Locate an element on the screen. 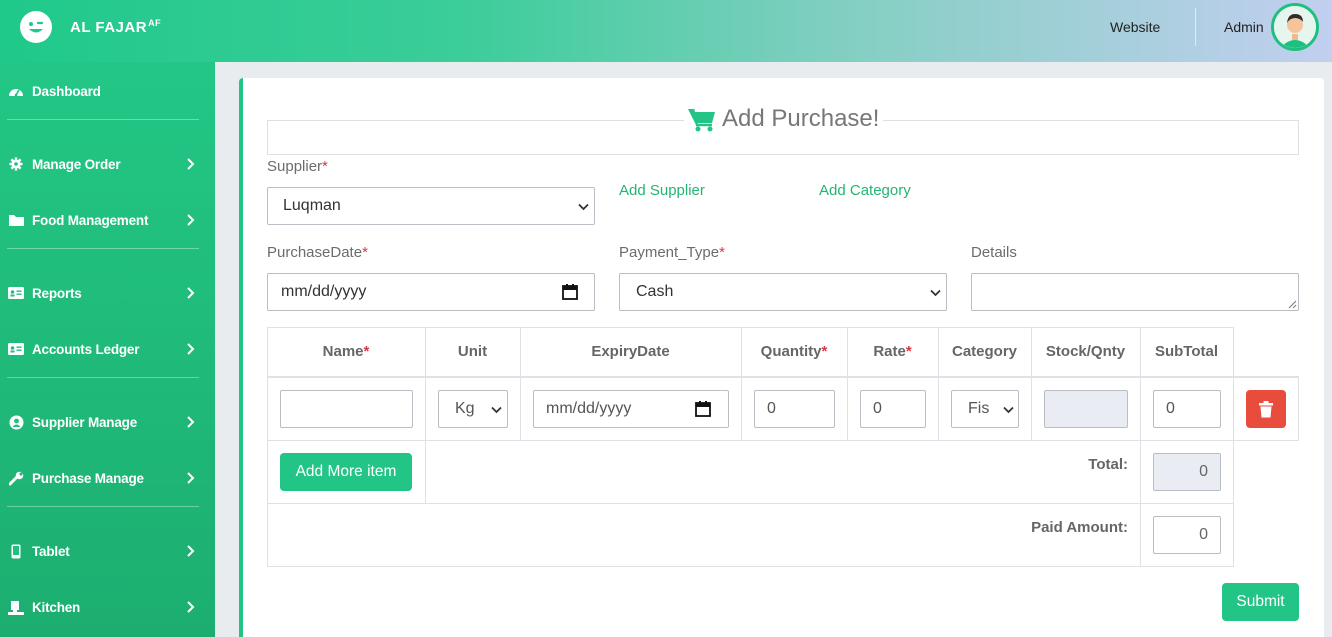 The height and width of the screenshot is (637, 1332). purchase-date-input: mm/dd/yyyy is located at coordinates (431, 292).